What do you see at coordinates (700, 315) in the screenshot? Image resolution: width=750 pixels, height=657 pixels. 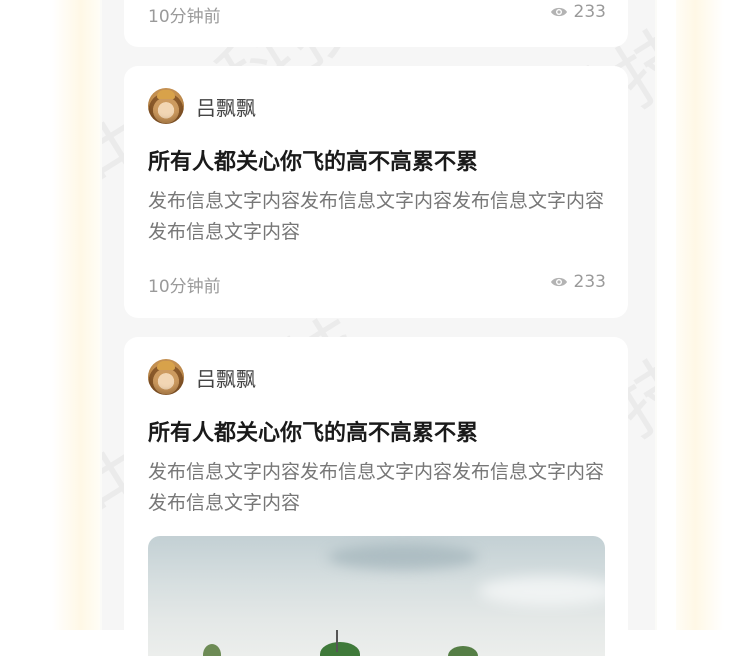 I see `side-glow-right` at bounding box center [700, 315].